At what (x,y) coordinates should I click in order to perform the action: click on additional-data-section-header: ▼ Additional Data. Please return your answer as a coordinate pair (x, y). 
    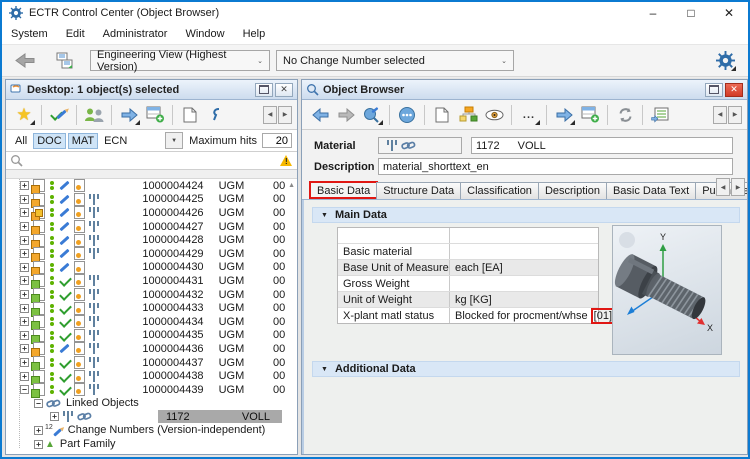
    Looking at the image, I should click on (526, 369).